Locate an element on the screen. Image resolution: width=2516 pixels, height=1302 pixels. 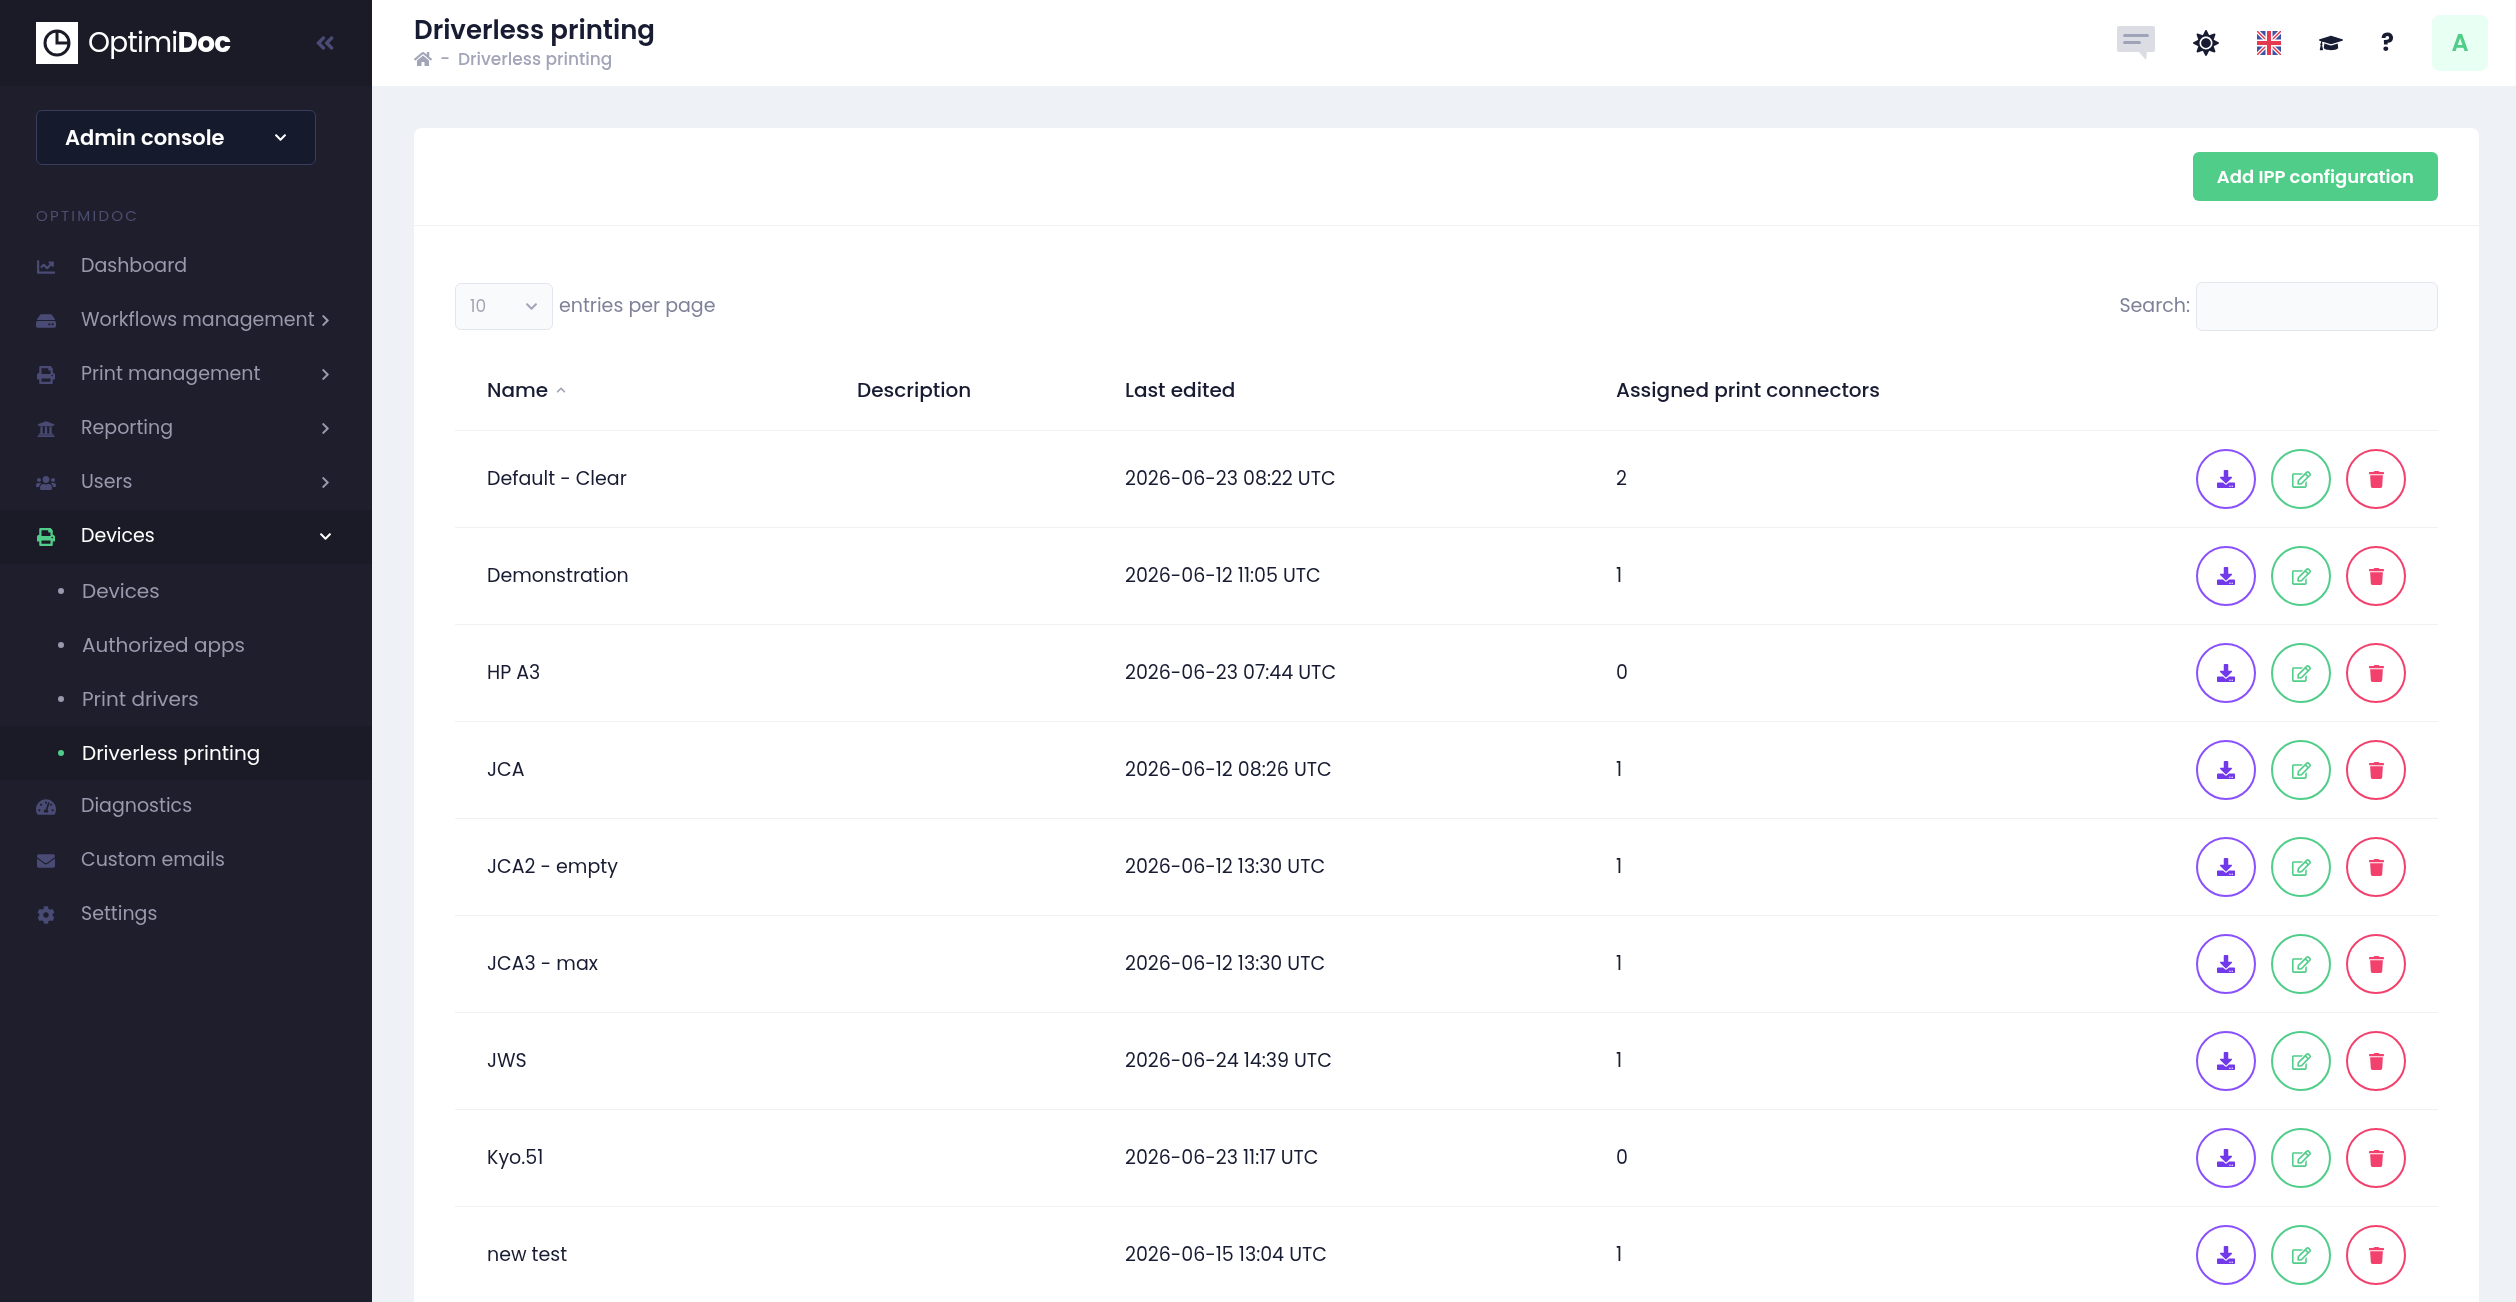
gear-icon is located at coordinates (46, 914).